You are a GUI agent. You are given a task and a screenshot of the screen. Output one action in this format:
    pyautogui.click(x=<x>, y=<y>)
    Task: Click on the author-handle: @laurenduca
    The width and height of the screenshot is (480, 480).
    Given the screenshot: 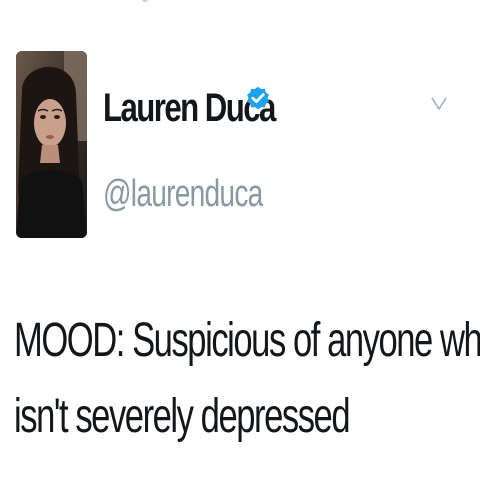 What is the action you would take?
    pyautogui.click(x=183, y=194)
    